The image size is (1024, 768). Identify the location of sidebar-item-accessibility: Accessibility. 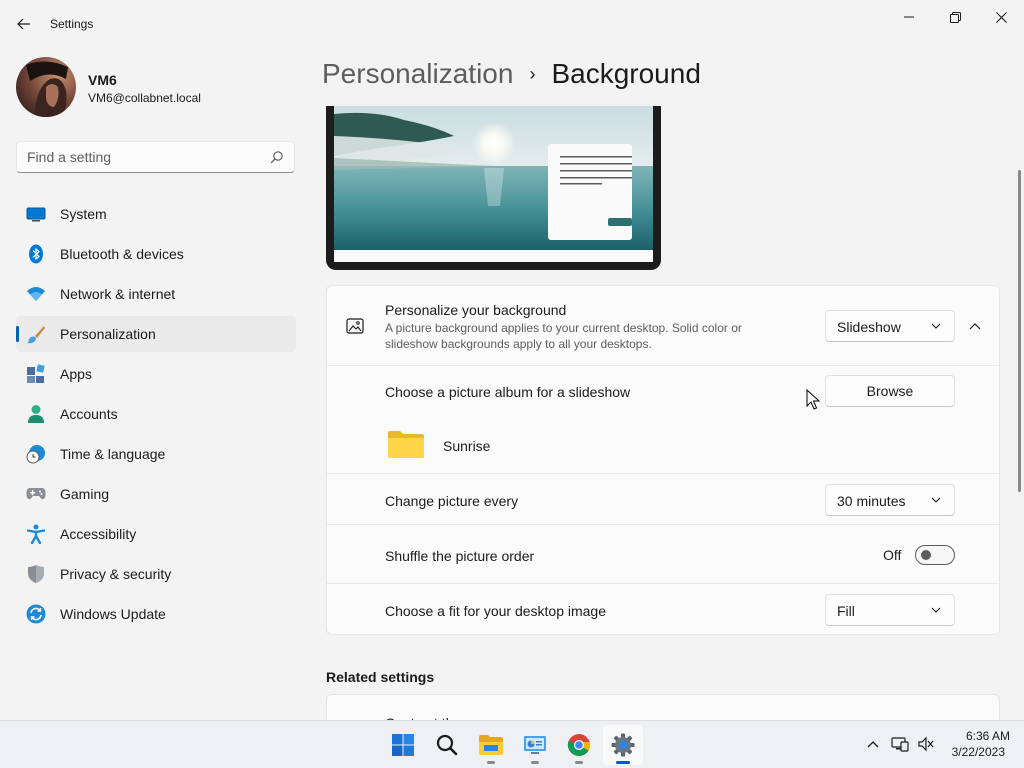
(156, 534).